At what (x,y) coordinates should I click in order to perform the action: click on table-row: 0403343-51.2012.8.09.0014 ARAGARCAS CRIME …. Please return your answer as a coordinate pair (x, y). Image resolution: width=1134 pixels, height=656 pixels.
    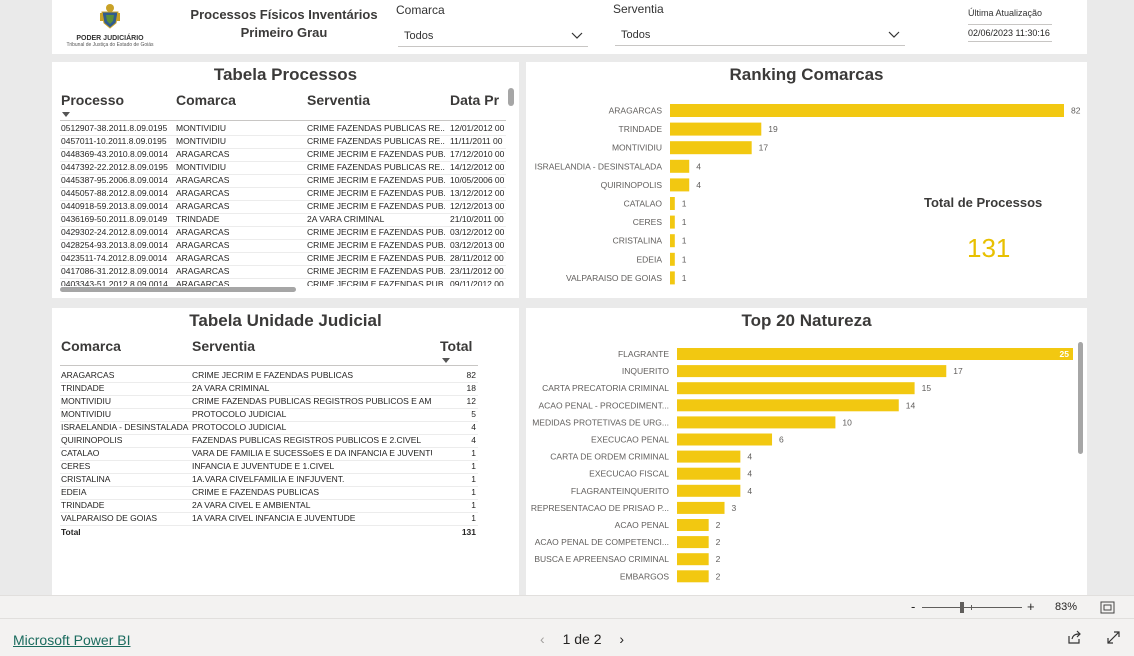
    Looking at the image, I should click on (283, 282).